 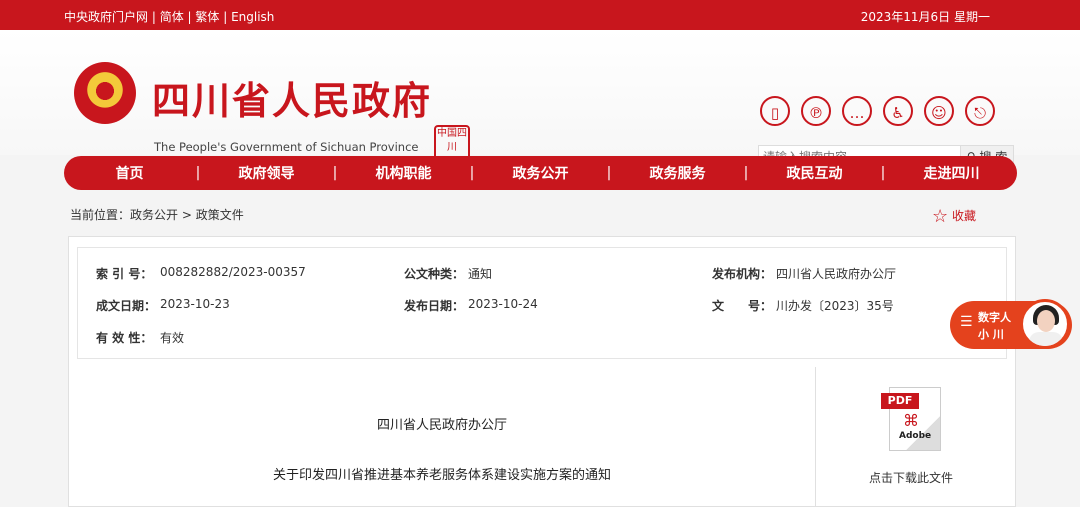 What do you see at coordinates (940, 216) in the screenshot?
I see `star-icon: ☆` at bounding box center [940, 216].